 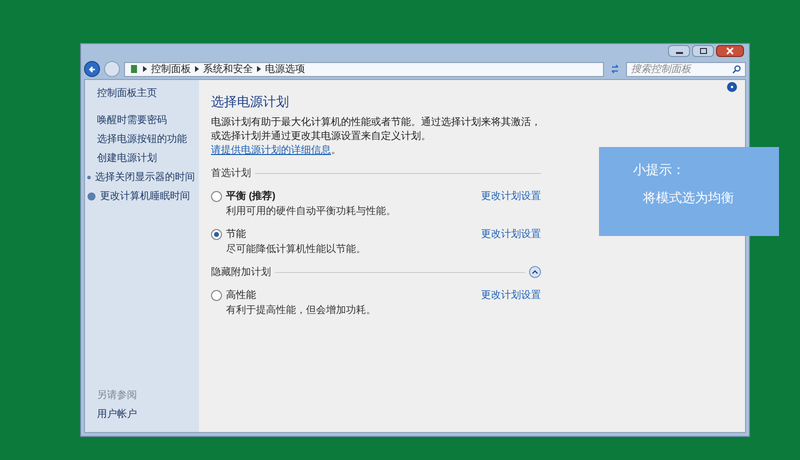 I want to click on see-also-heading: 另请参阅, so click(x=117, y=395).